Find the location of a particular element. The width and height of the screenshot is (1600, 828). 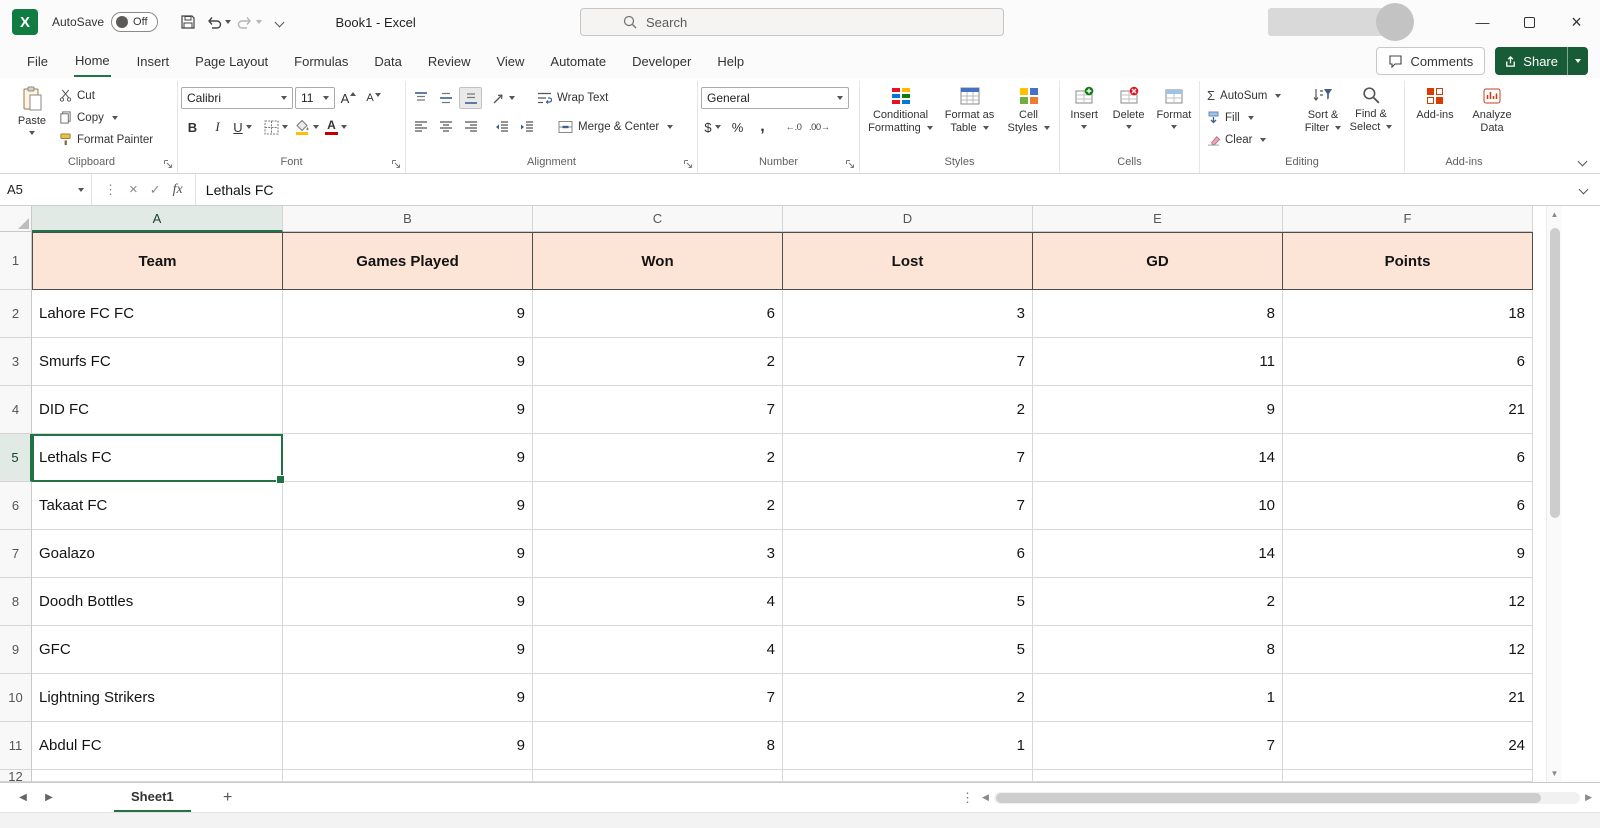

row-header-5: 5 is located at coordinates (16, 458).